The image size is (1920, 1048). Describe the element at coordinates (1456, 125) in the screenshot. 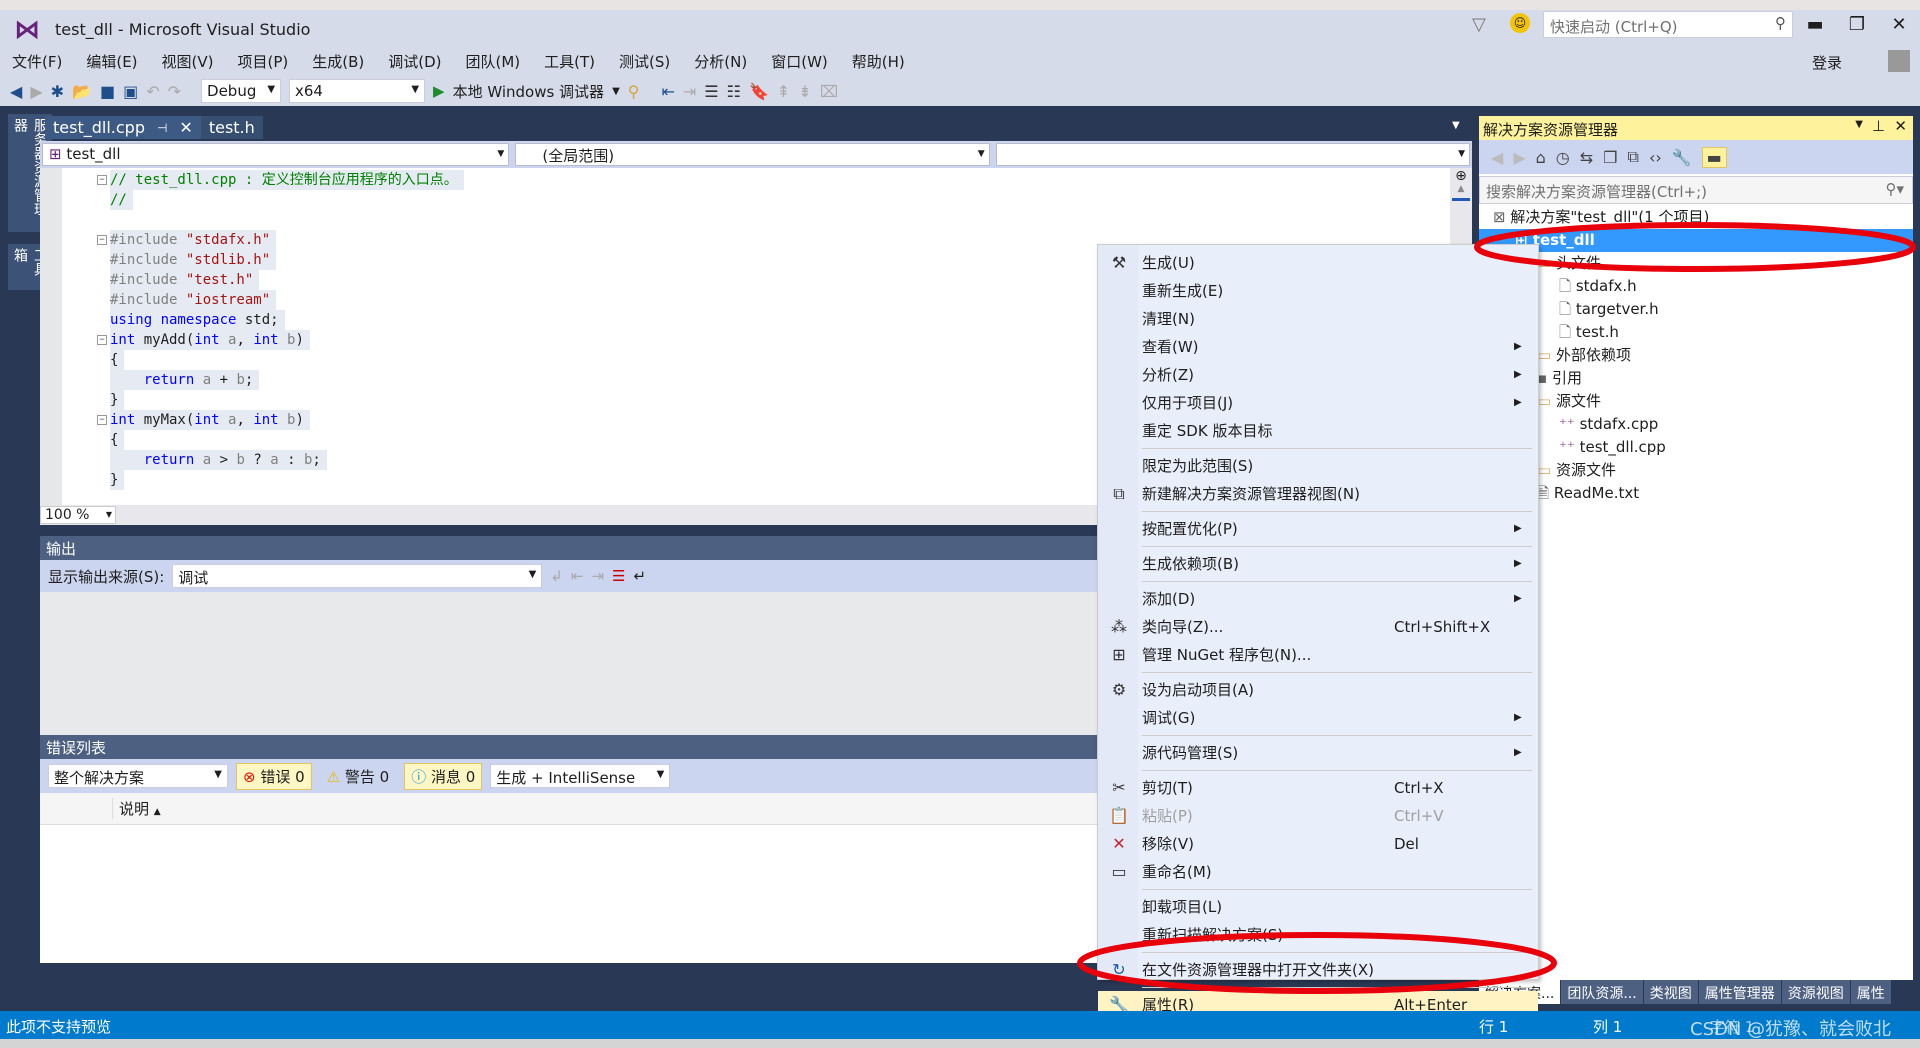

I see `tab-overflow-icon: ▼` at that location.